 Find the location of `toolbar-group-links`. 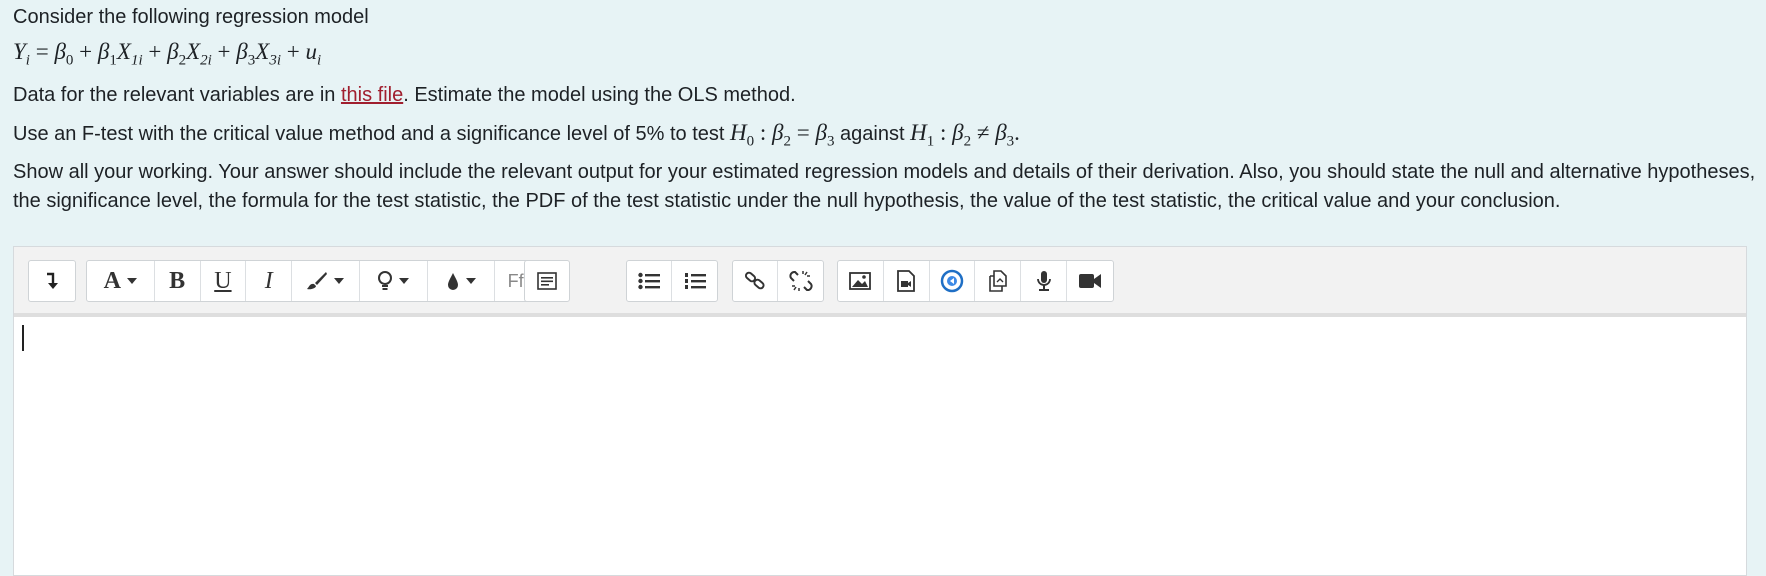

toolbar-group-links is located at coordinates (778, 281).